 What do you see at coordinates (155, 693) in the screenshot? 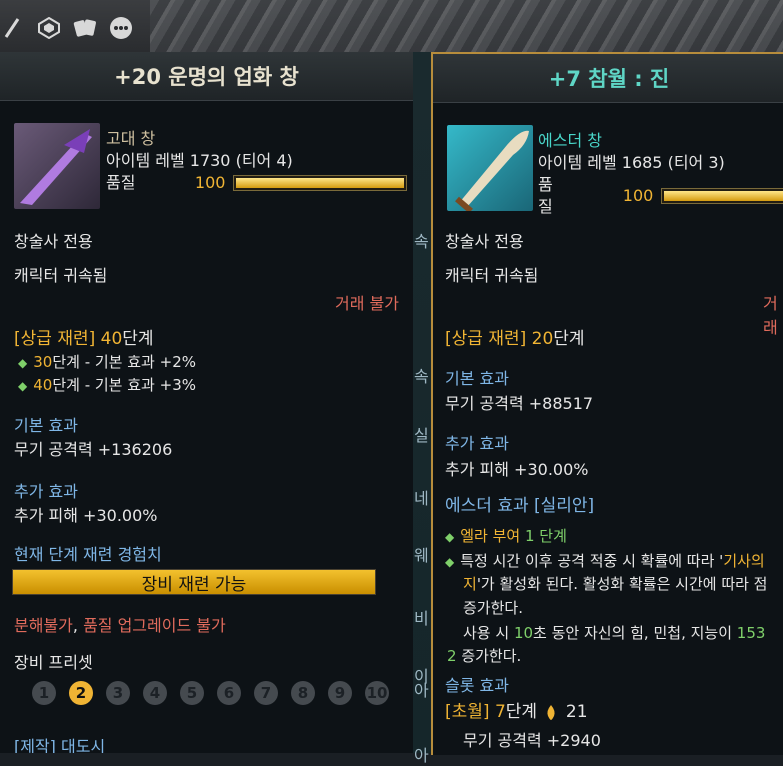
I see `preset-4: 4` at bounding box center [155, 693].